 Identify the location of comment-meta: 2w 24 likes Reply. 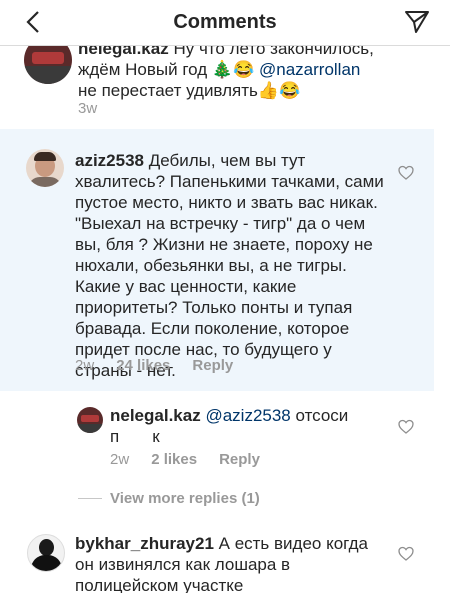
(165, 365).